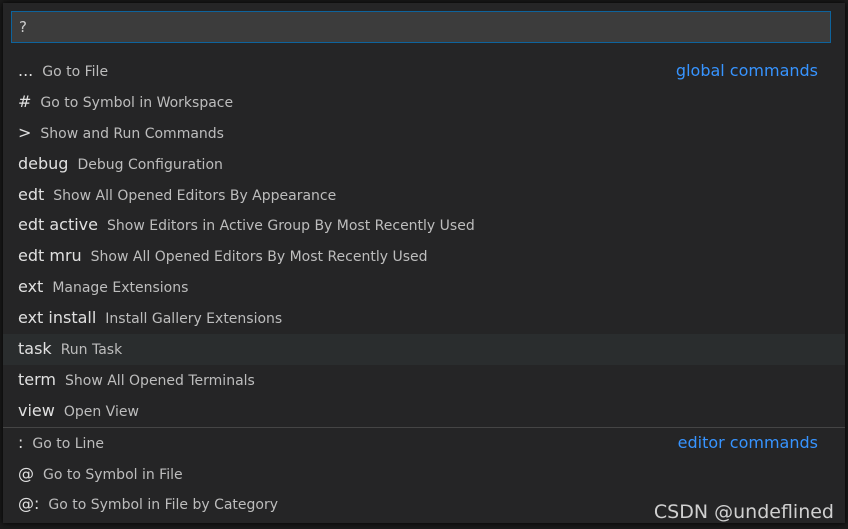 The width and height of the screenshot is (848, 529). What do you see at coordinates (25, 132) in the screenshot?
I see `command-prefix: >` at bounding box center [25, 132].